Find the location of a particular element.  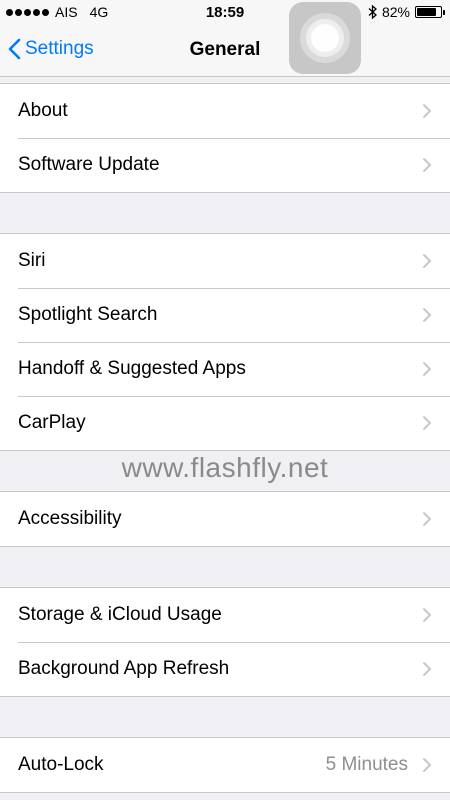

row-label: Accessibility is located at coordinates (70, 518).